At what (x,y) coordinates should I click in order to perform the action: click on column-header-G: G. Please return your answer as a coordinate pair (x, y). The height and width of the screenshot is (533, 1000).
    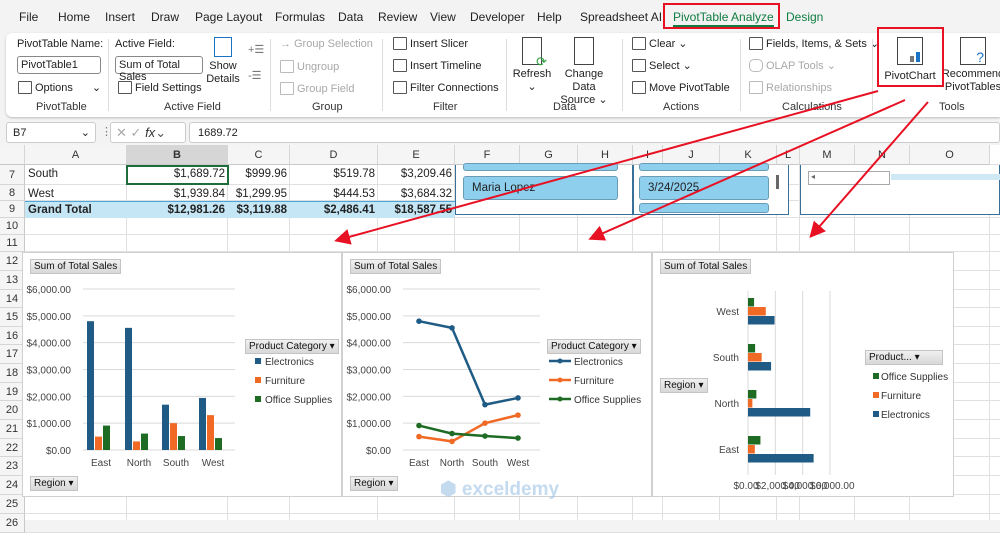
    Looking at the image, I should click on (549, 155).